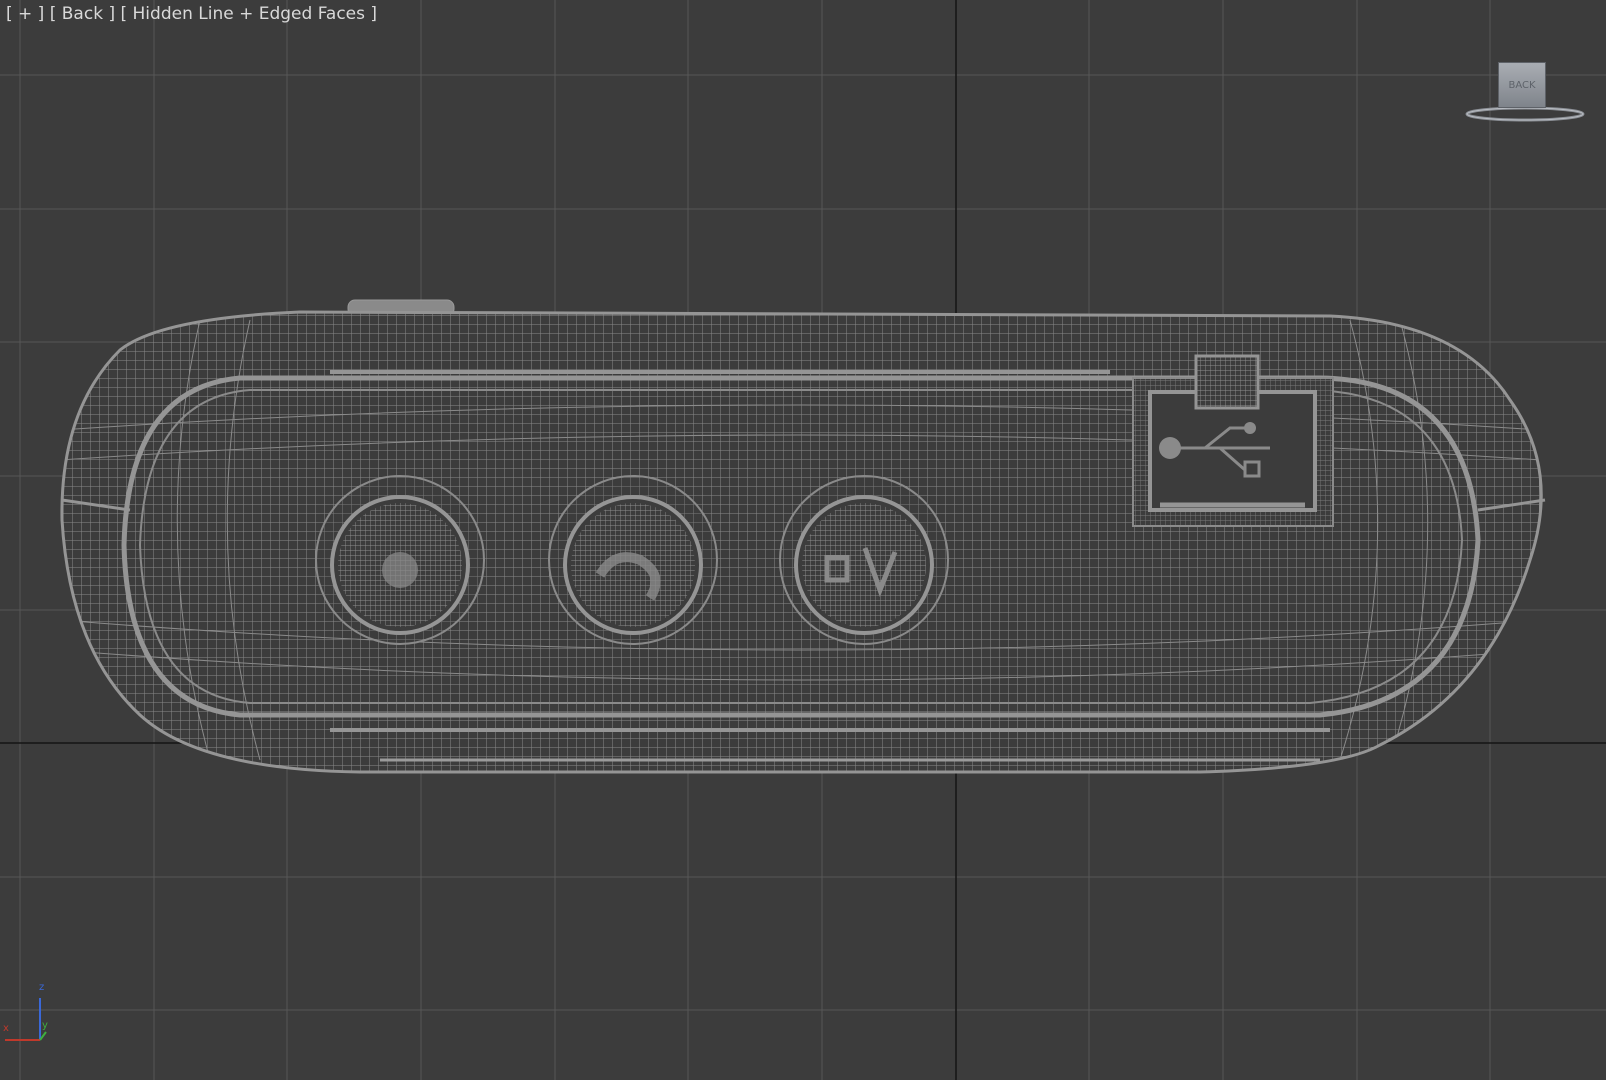 The image size is (1606, 1080). What do you see at coordinates (25, 14) in the screenshot?
I see `viewport-menu-button: [ + ]` at bounding box center [25, 14].